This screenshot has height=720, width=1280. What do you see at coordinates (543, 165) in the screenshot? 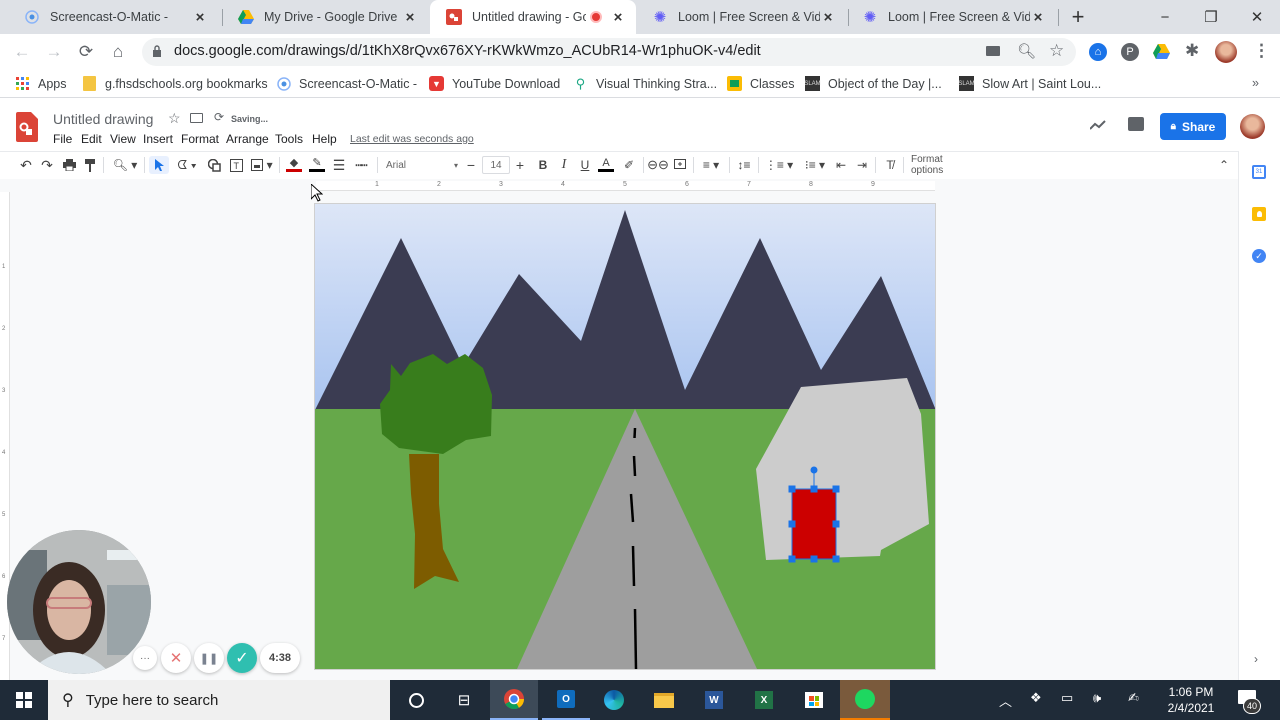
I see `bold-button: B` at bounding box center [543, 165].